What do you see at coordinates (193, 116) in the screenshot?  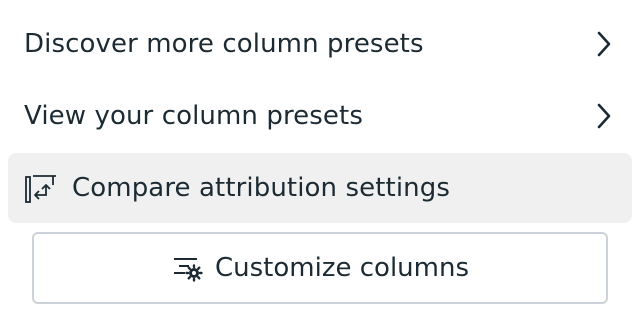 I see `menu-item-label: View your column presets` at bounding box center [193, 116].